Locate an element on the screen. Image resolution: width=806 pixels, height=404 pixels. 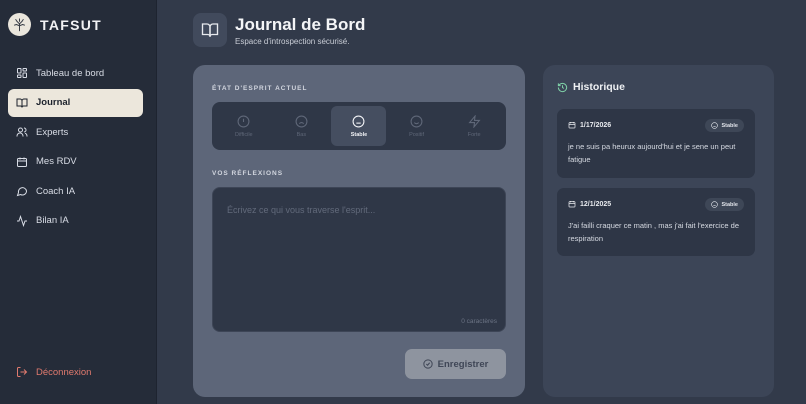
sidebar-item-label: Mes RDV is located at coordinates (56, 161).